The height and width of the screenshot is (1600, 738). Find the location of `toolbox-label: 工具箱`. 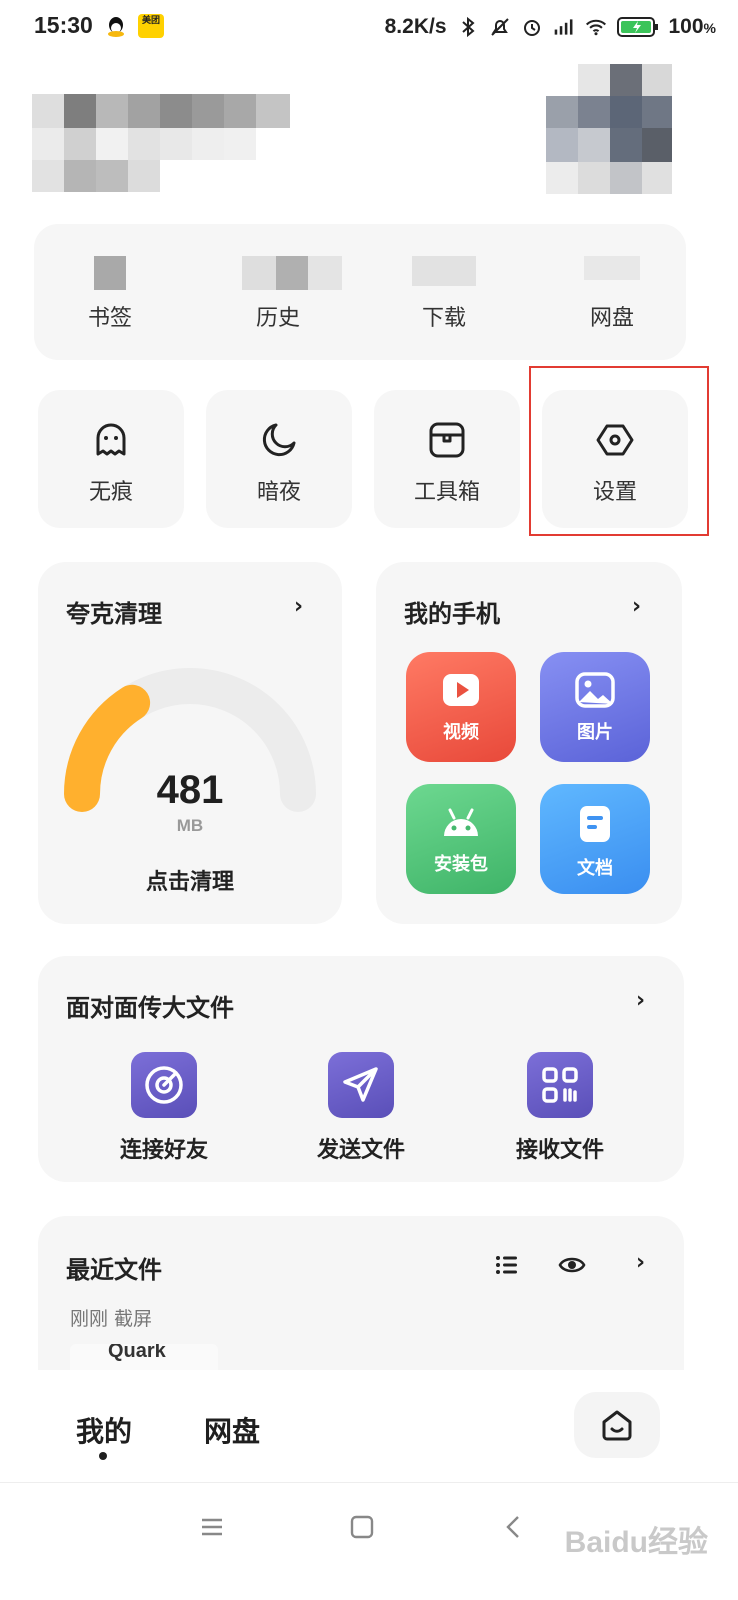

toolbox-label: 工具箱 is located at coordinates (446, 492).